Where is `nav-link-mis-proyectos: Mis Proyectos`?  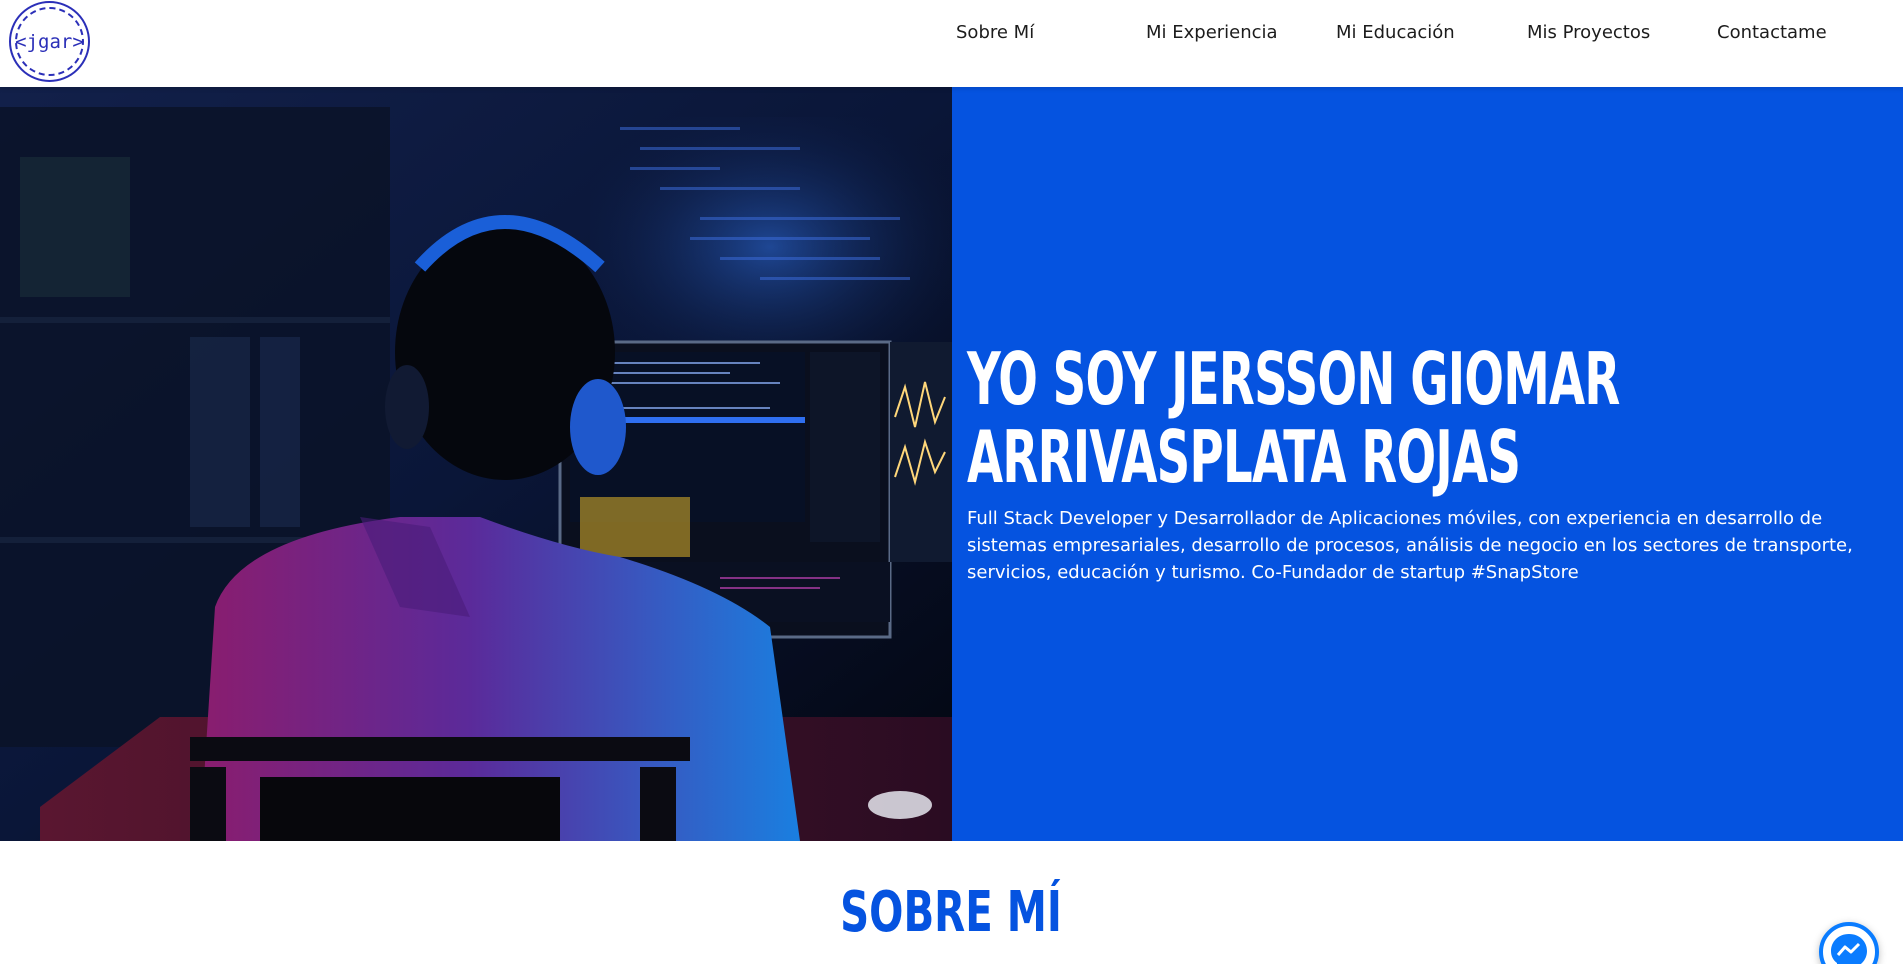
nav-link-mis-proyectos: Mis Proyectos is located at coordinates (1588, 33).